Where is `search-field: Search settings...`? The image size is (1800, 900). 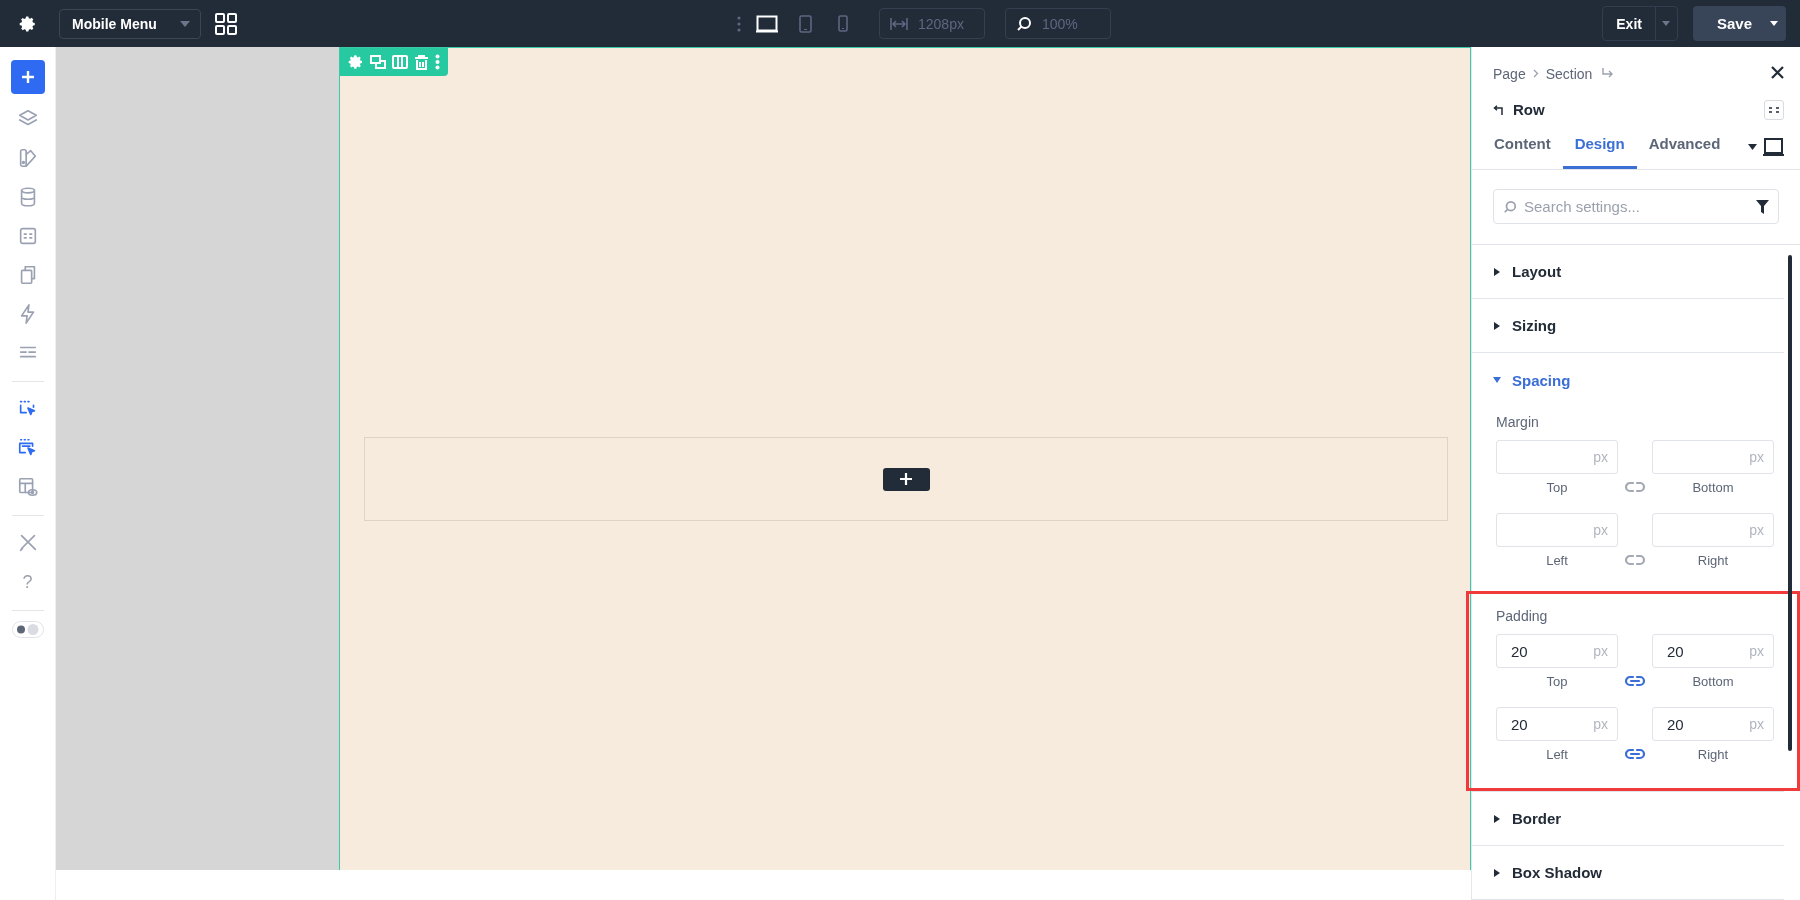
search-field: Search settings... is located at coordinates (1636, 206).